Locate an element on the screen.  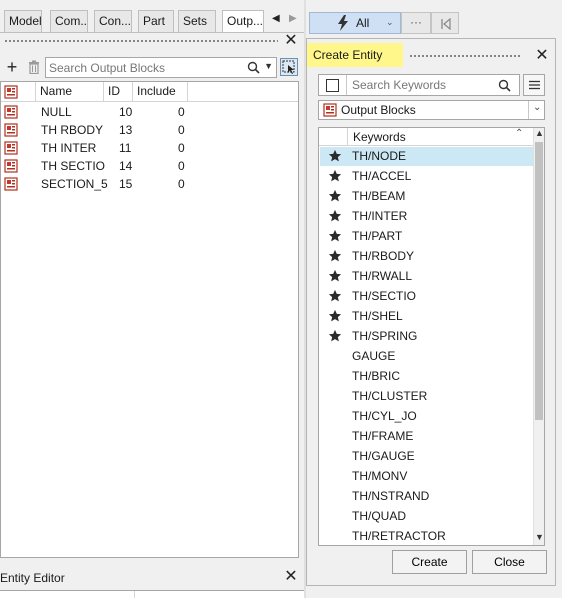
list-view-button is located at coordinates (534, 85).